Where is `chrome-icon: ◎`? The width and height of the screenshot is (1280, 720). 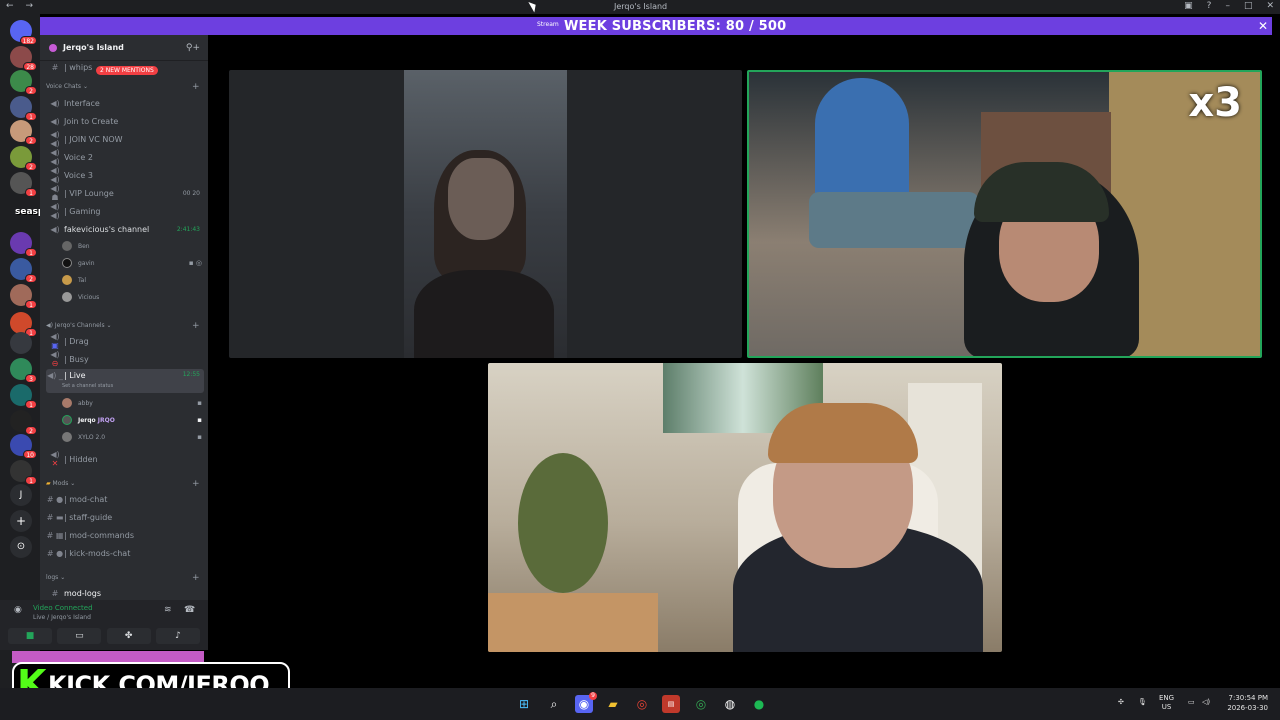 chrome-icon: ◎ is located at coordinates (642, 704).